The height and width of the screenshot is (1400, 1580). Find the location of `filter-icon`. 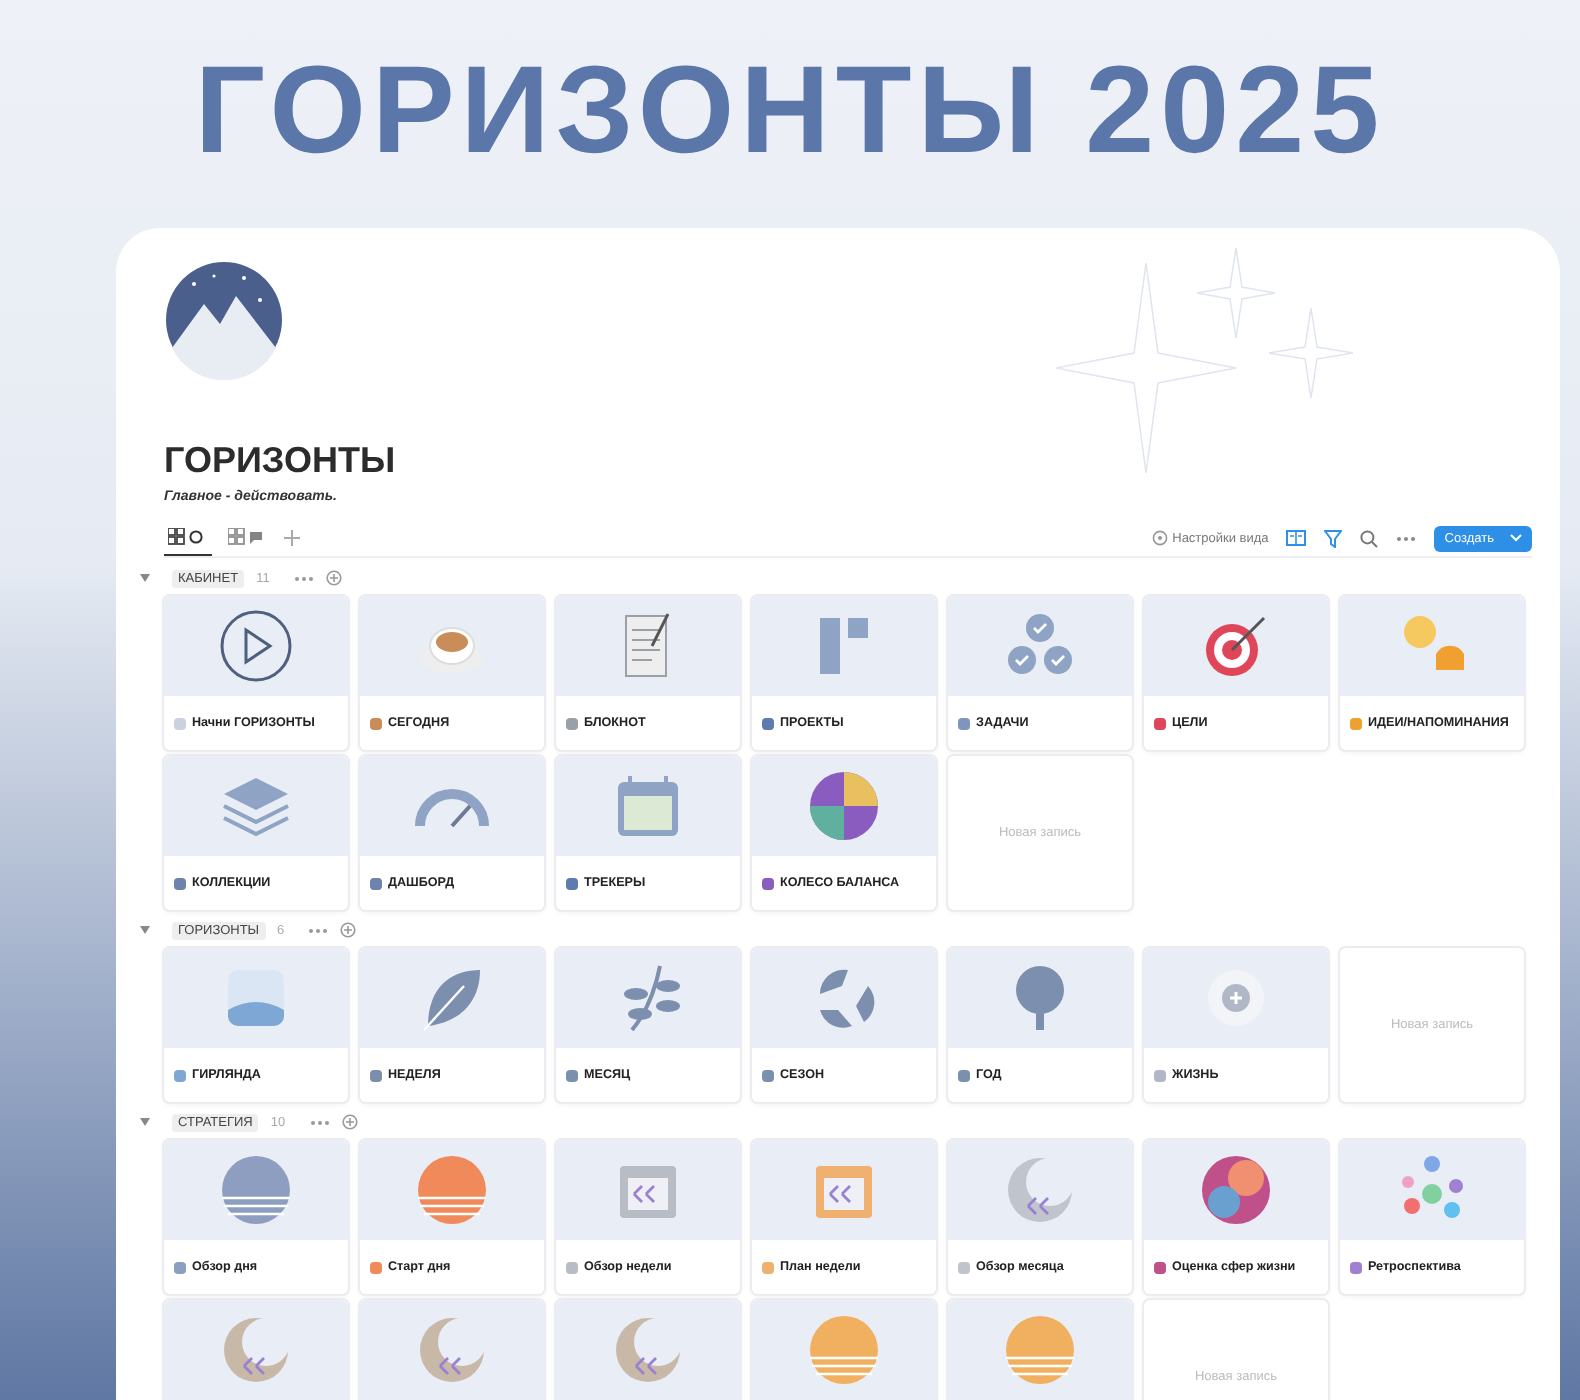

filter-icon is located at coordinates (1333, 538).